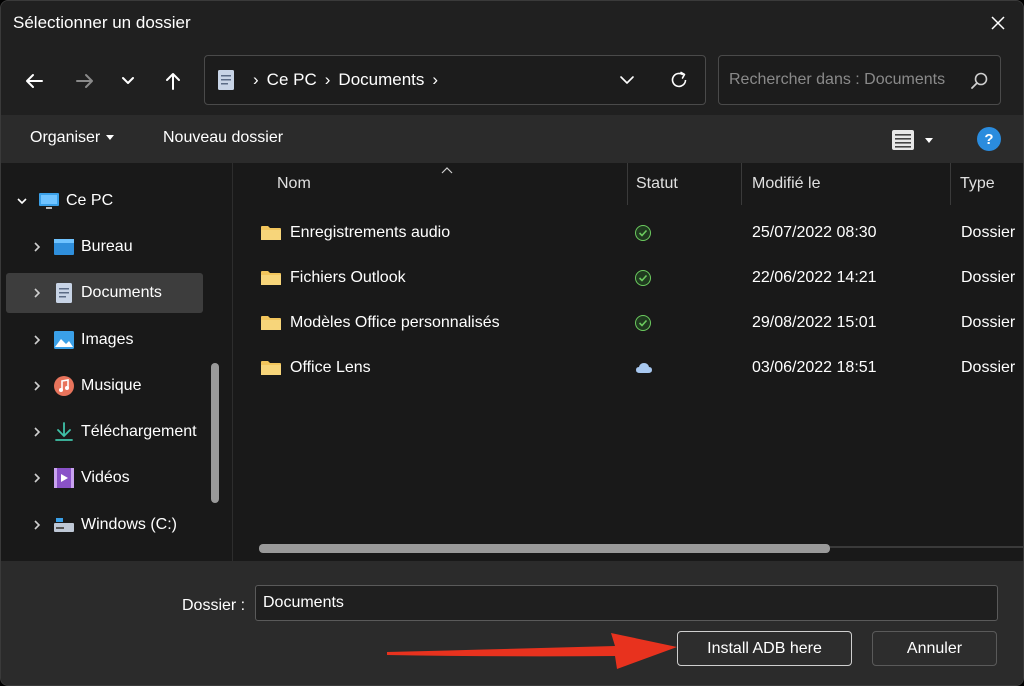  What do you see at coordinates (107, 339) in the screenshot?
I see `sidebar-item-label: Images` at bounding box center [107, 339].